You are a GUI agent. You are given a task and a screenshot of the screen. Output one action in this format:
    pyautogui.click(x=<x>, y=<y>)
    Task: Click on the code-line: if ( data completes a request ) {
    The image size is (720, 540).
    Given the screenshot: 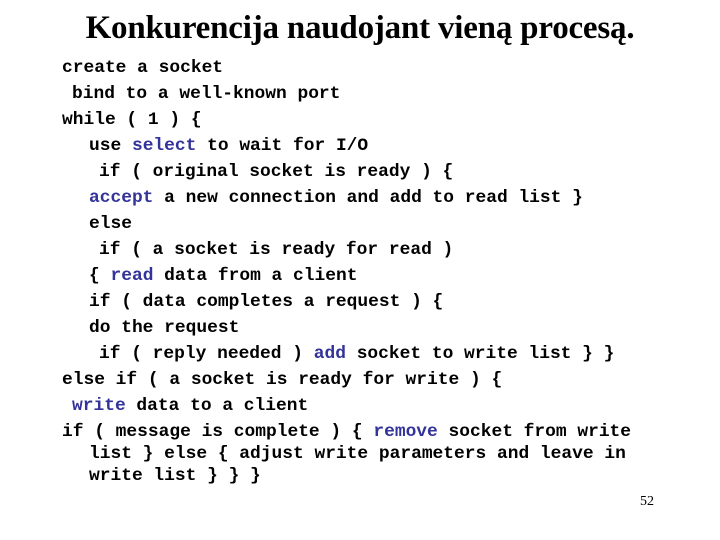 What is the action you would take?
    pyautogui.click(x=372, y=304)
    